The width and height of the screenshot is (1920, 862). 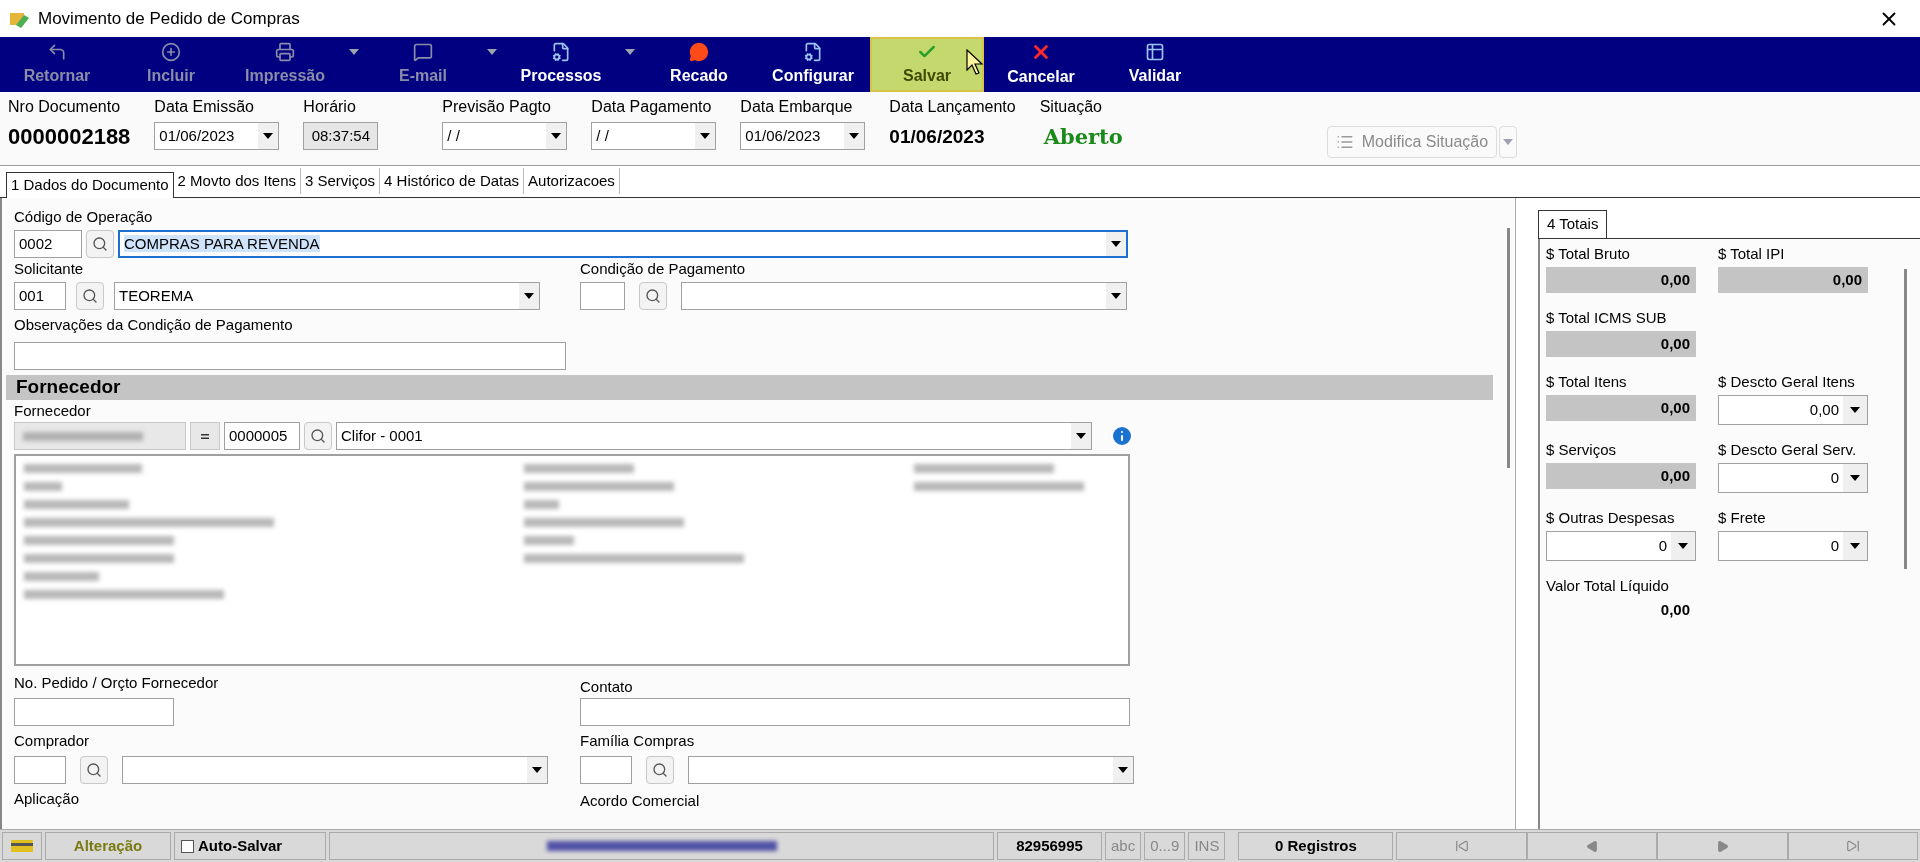 I want to click on code-field: 0000005, so click(x=262, y=436).